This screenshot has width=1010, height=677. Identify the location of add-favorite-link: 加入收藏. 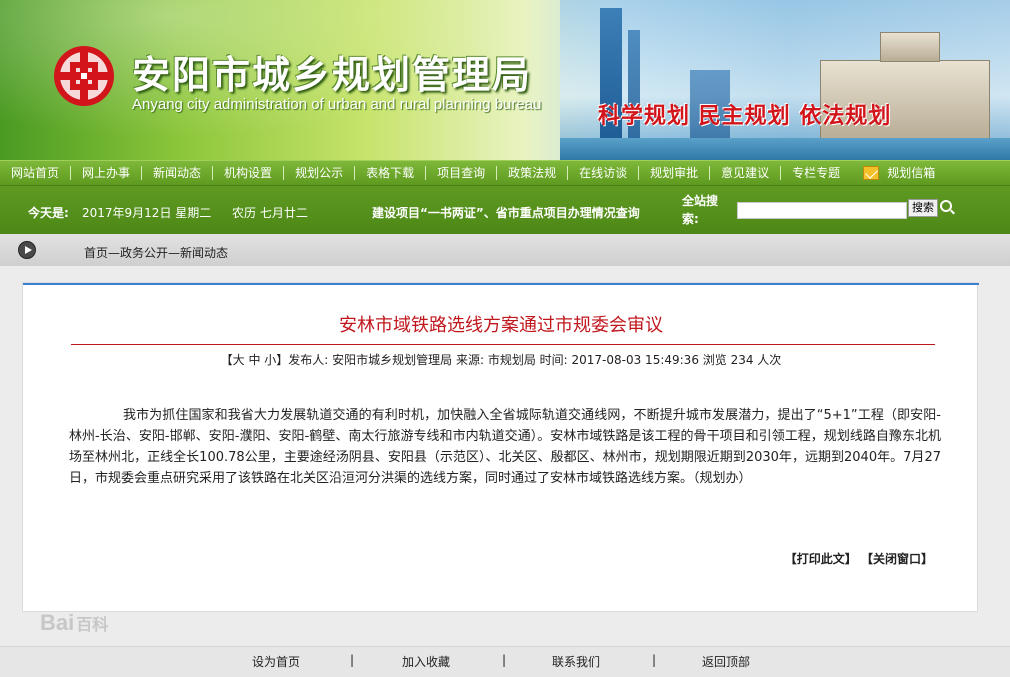
(426, 661).